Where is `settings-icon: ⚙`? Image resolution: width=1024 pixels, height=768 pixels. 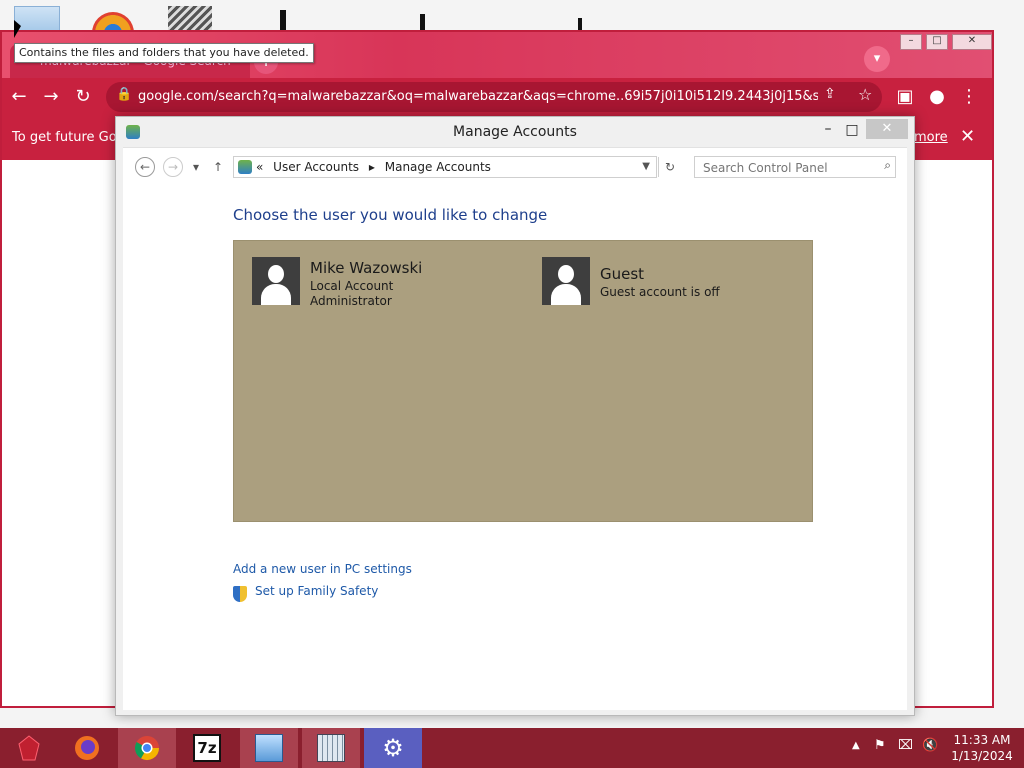
settings-icon: ⚙ is located at coordinates (393, 748).